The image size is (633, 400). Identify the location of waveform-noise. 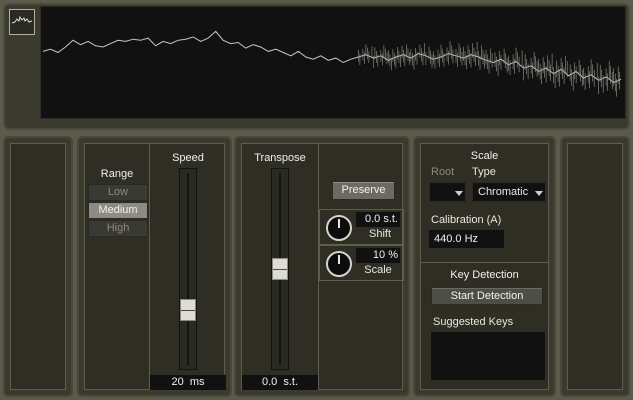
(489, 69).